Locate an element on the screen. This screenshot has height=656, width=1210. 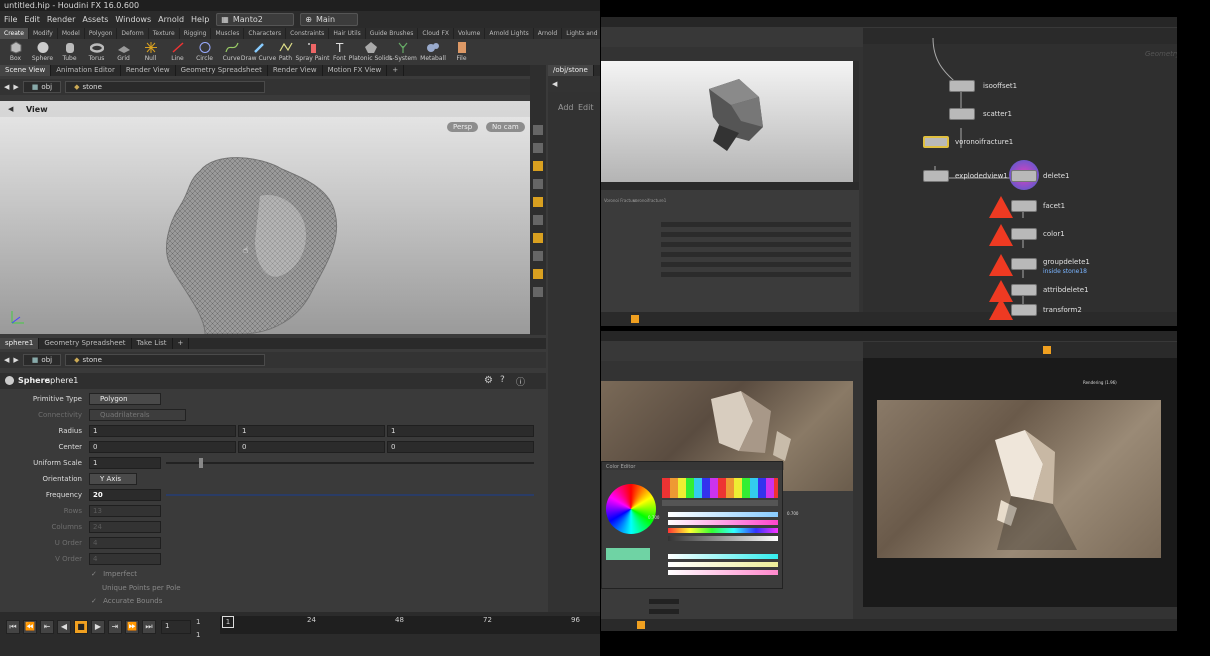
mini-stop-button is located at coordinates (635, 319).